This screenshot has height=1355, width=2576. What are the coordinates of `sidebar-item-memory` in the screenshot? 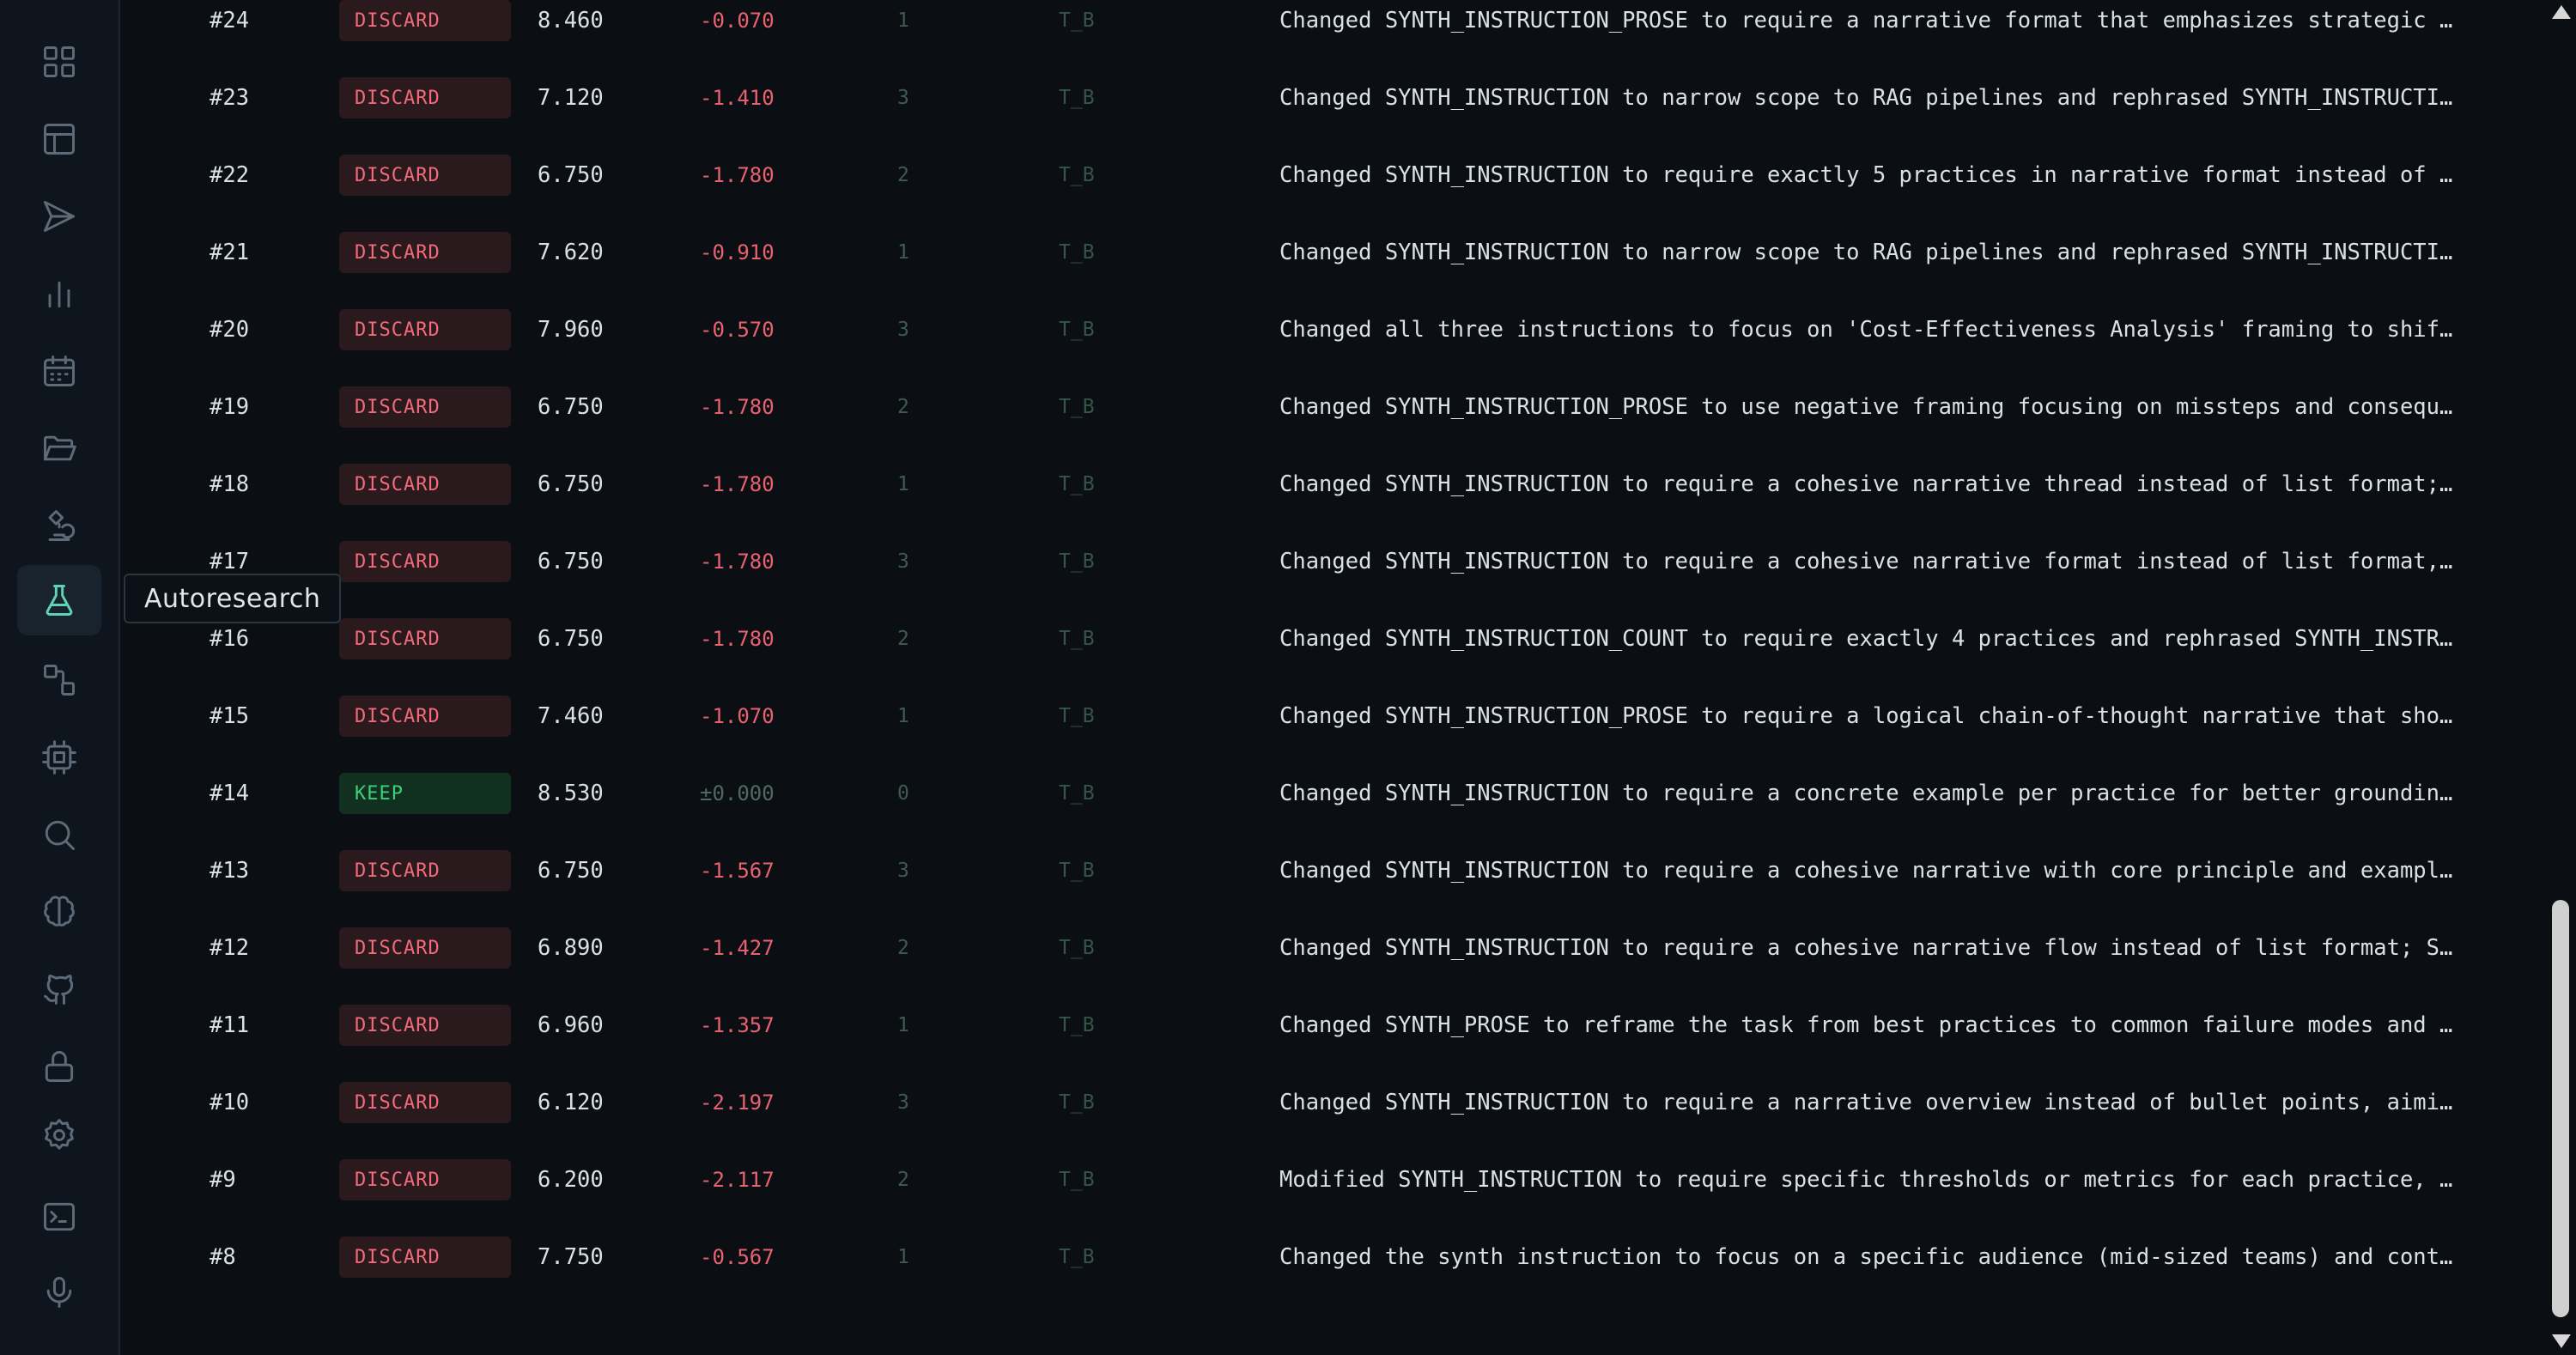 It's located at (59, 912).